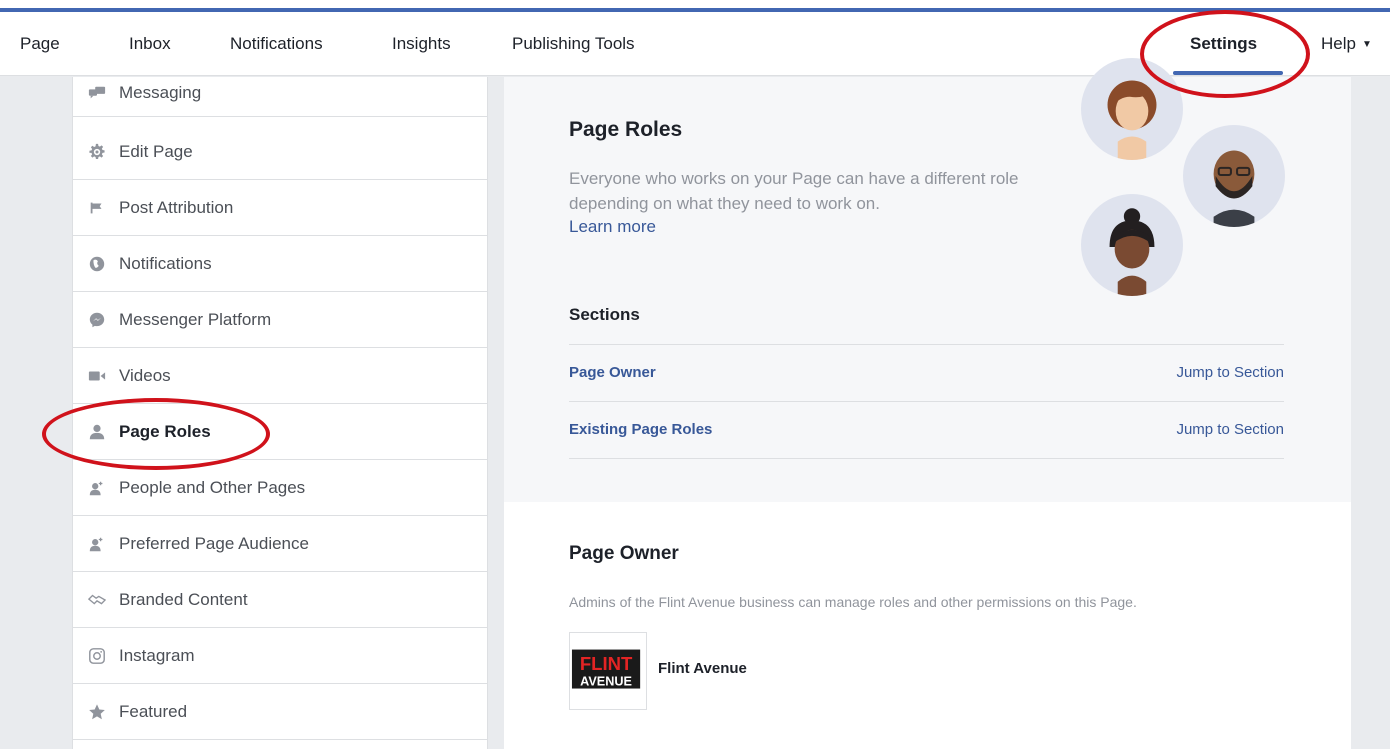 Image resolution: width=1390 pixels, height=749 pixels. I want to click on caret-down-icon: ▼, so click(1366, 44).